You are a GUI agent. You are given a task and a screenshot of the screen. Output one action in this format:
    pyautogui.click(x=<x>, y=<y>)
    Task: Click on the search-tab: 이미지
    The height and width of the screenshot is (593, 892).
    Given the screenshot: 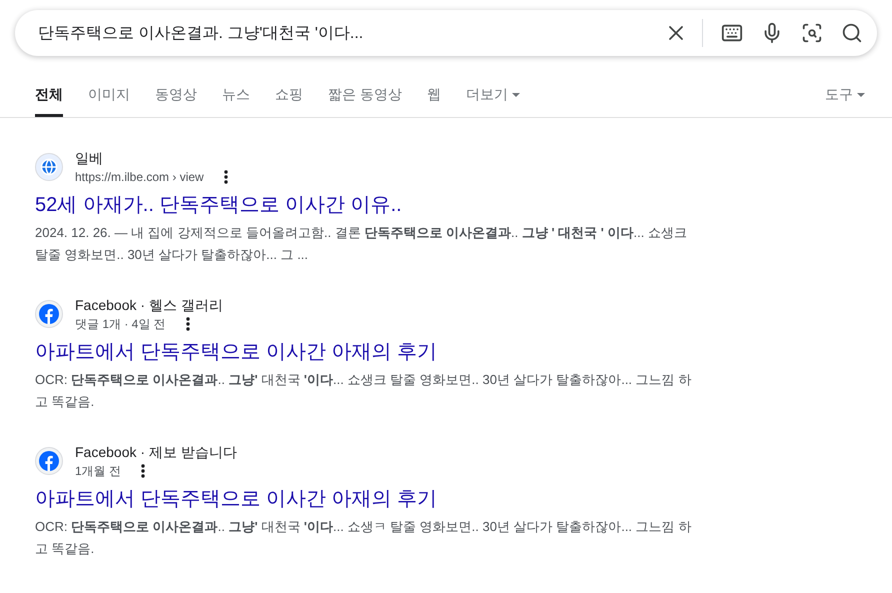 What is the action you would take?
    pyautogui.click(x=109, y=101)
    